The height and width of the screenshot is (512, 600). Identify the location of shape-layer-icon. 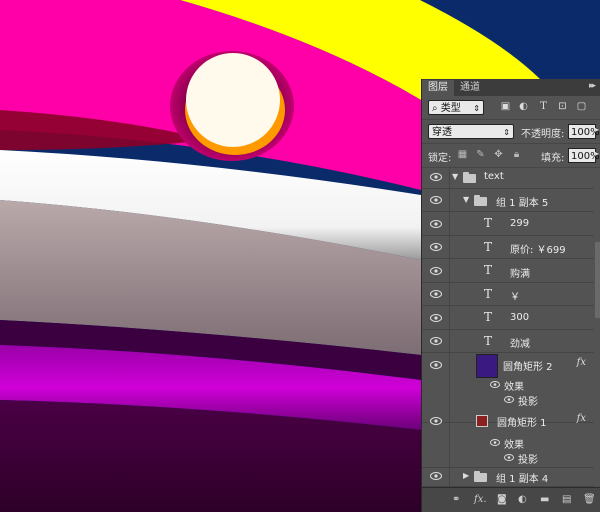
(482, 421).